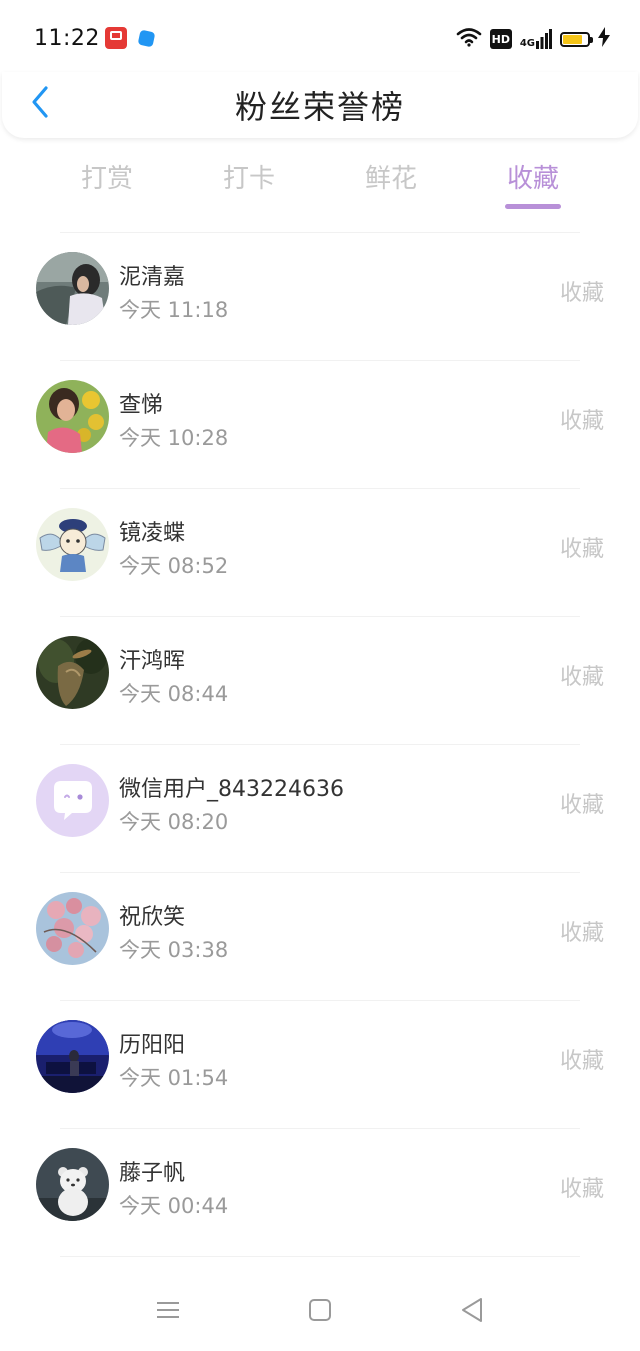 This screenshot has height=1351, width=640. I want to click on signal-icon: 4G, so click(536, 39).